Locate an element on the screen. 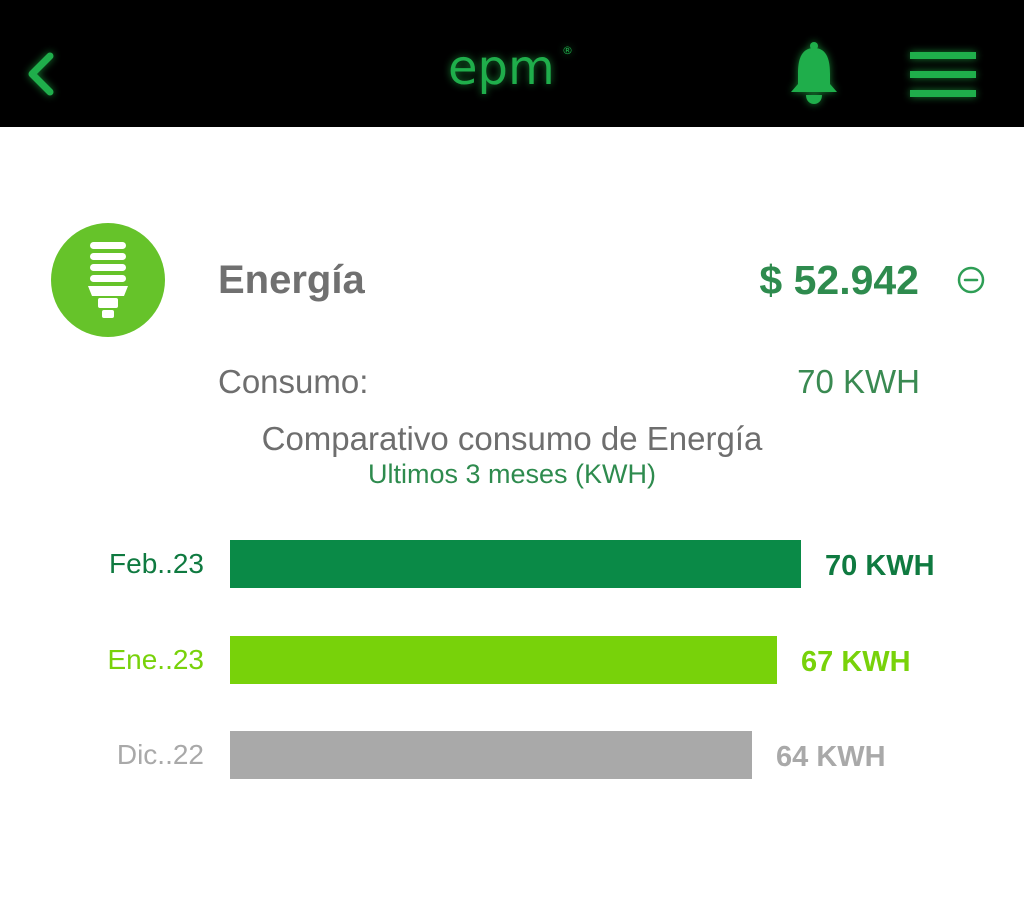  bar-value-label: 67 KWH is located at coordinates (856, 662).